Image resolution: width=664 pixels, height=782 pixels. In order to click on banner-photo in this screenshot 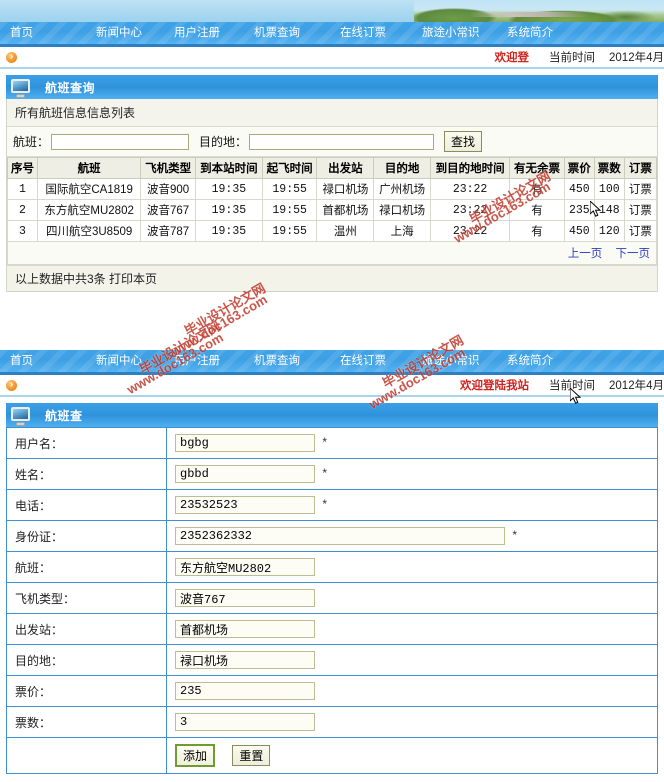, I will do `click(539, 11)`.